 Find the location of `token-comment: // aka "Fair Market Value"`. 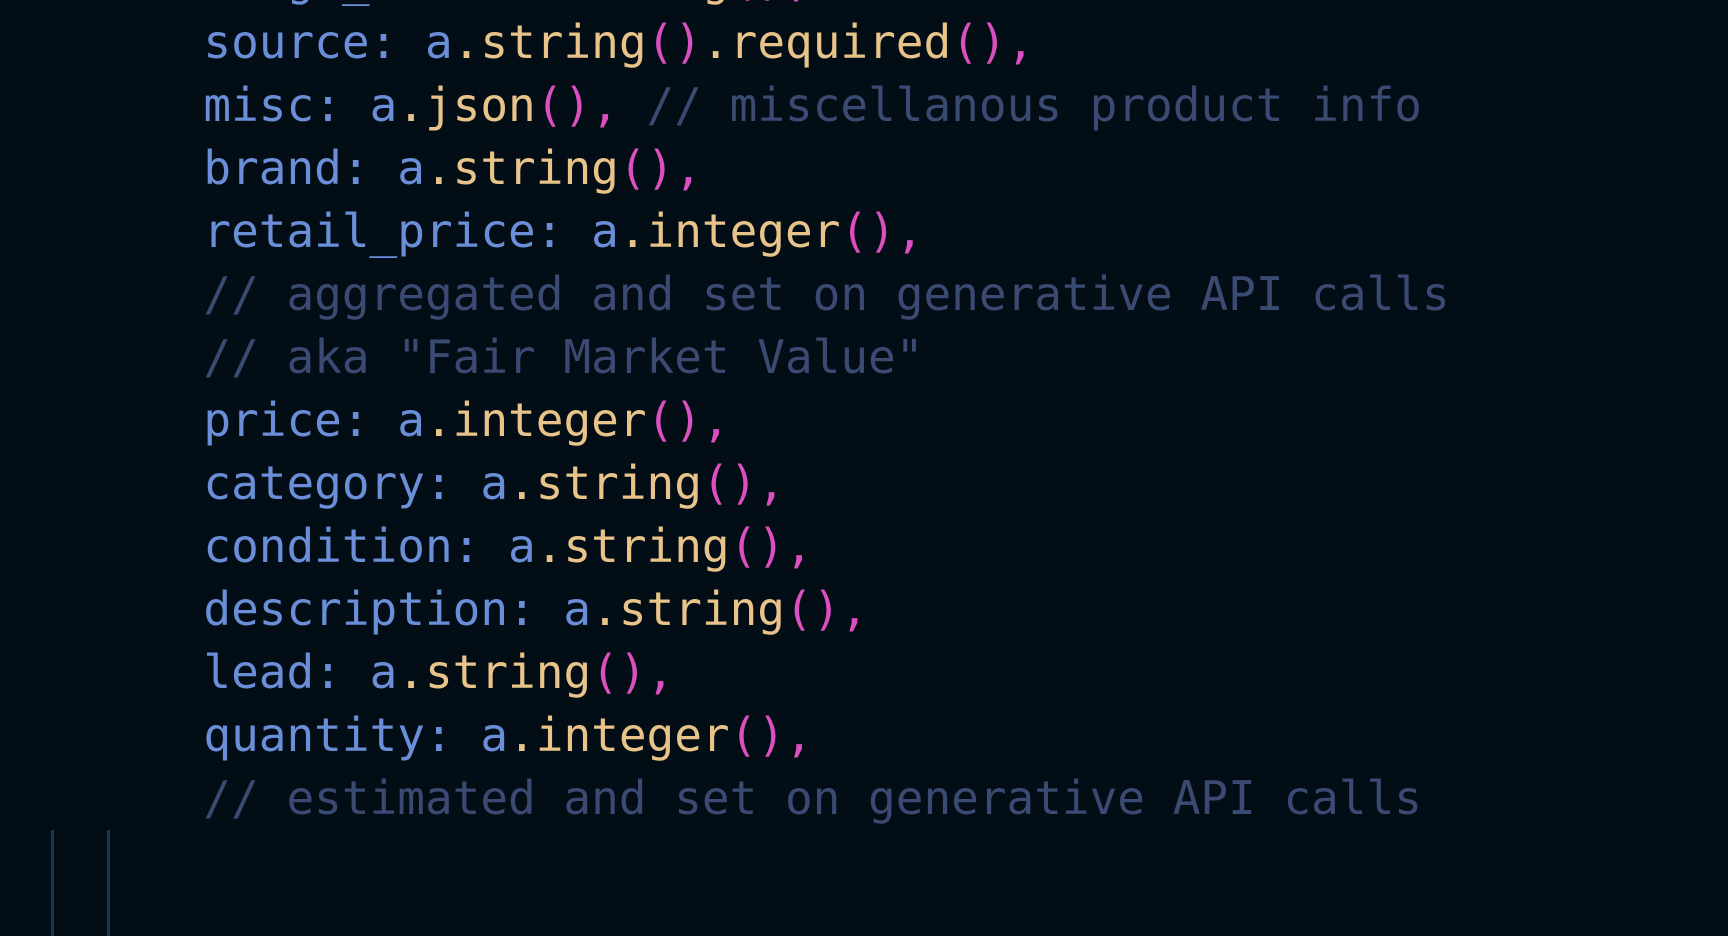

token-comment: // aka "Fair Market Value" is located at coordinates (536, 357).